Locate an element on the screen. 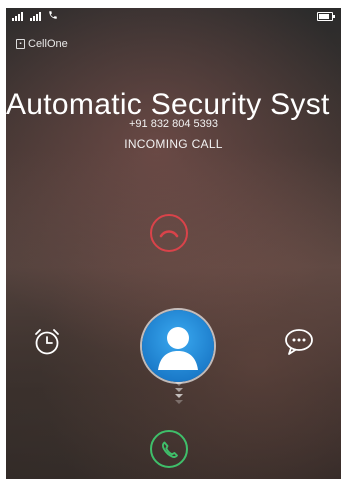 Image resolution: width=347 pixels, height=487 pixels. decline-call-icon is located at coordinates (169, 234).